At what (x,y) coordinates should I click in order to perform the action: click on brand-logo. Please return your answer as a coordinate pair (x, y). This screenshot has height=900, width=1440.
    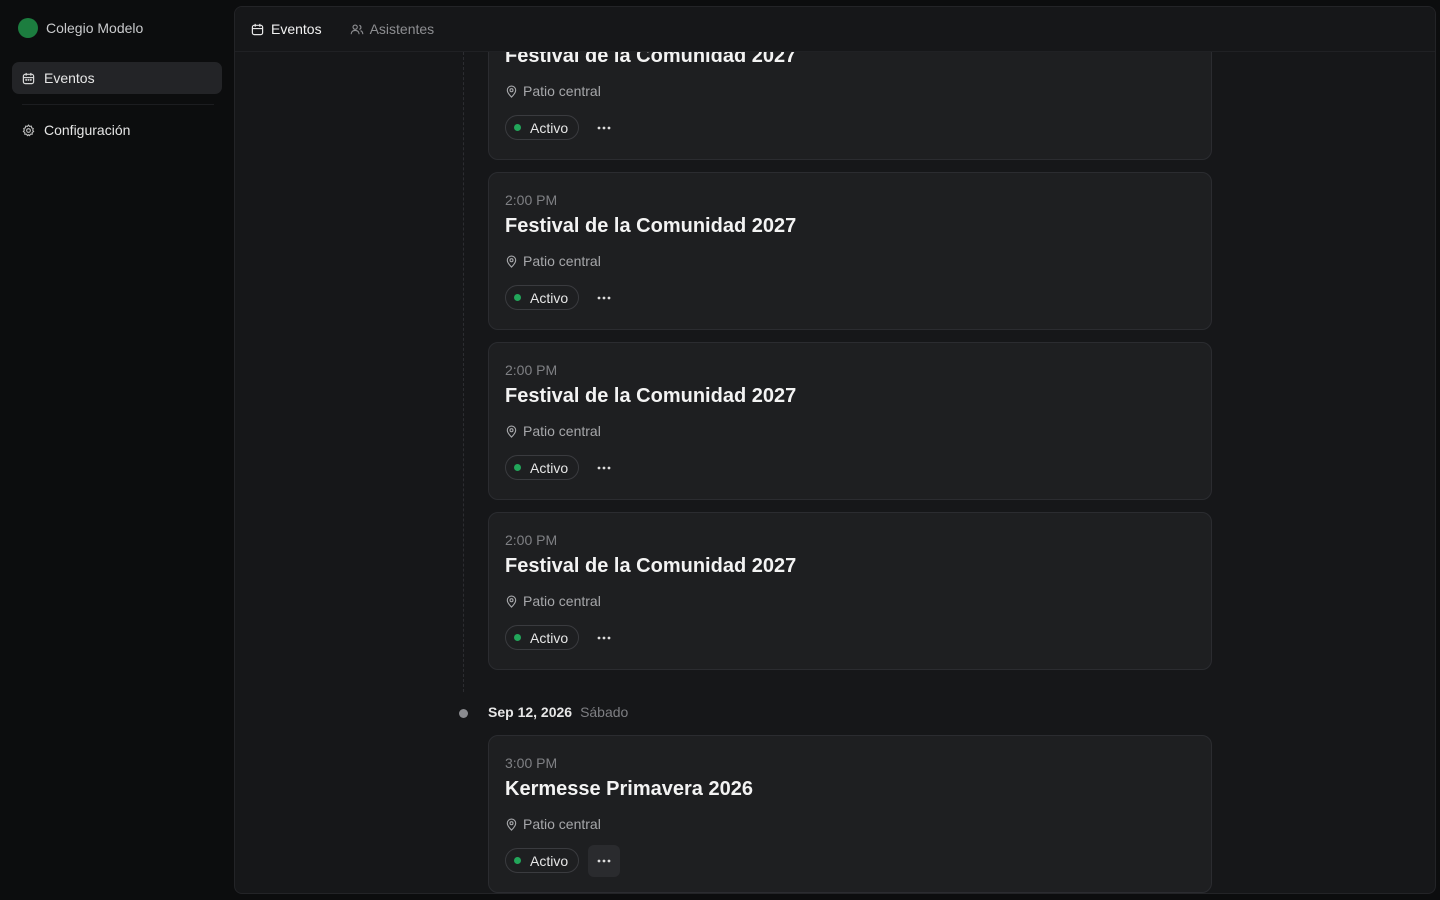
    Looking at the image, I should click on (28, 28).